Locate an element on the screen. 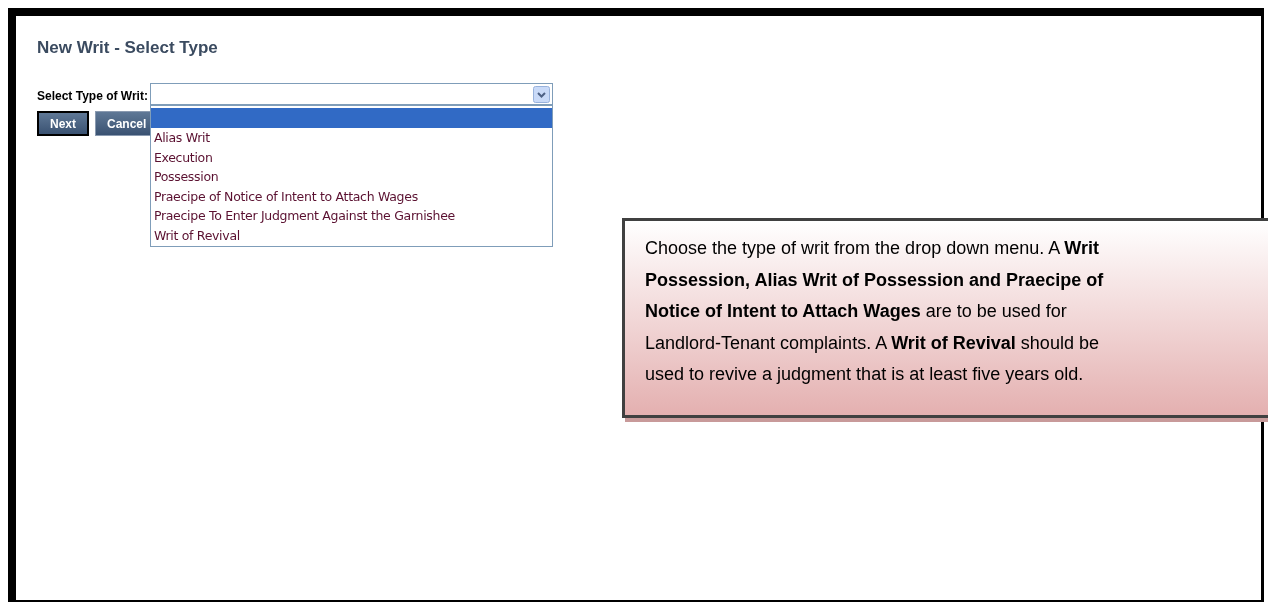  dropdown-option: Possession is located at coordinates (351, 177).